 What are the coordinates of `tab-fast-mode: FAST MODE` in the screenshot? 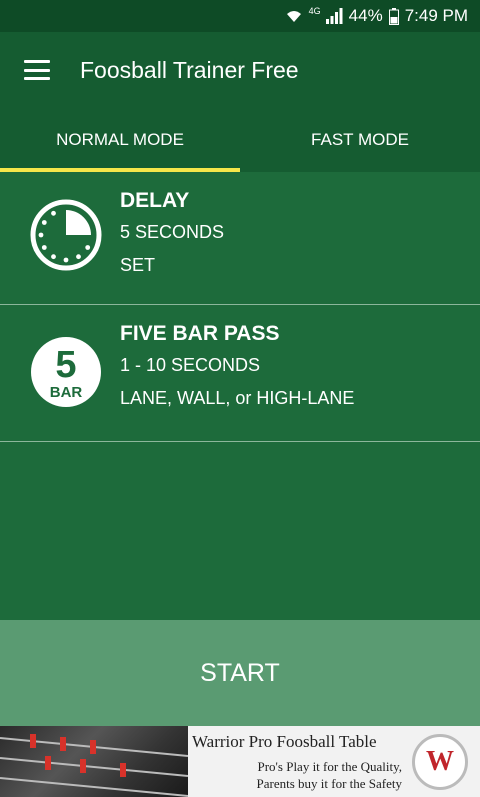 It's located at (360, 140).